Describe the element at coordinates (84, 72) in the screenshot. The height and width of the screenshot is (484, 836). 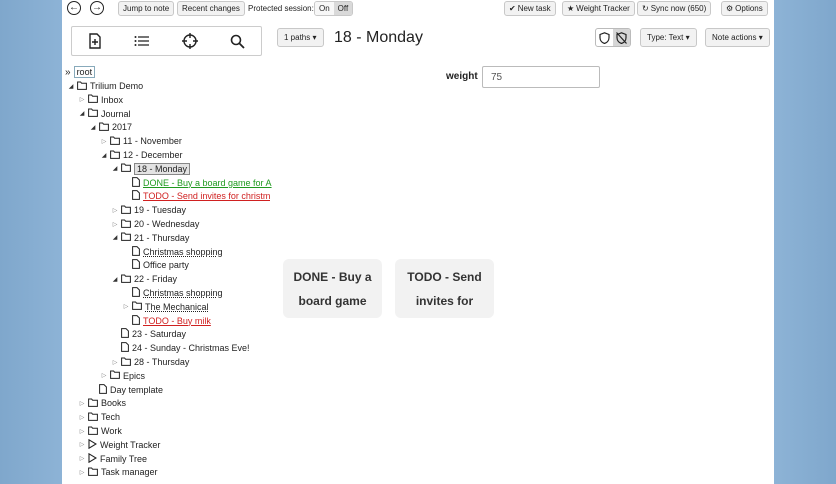
I see `tree-root-label: root` at that location.